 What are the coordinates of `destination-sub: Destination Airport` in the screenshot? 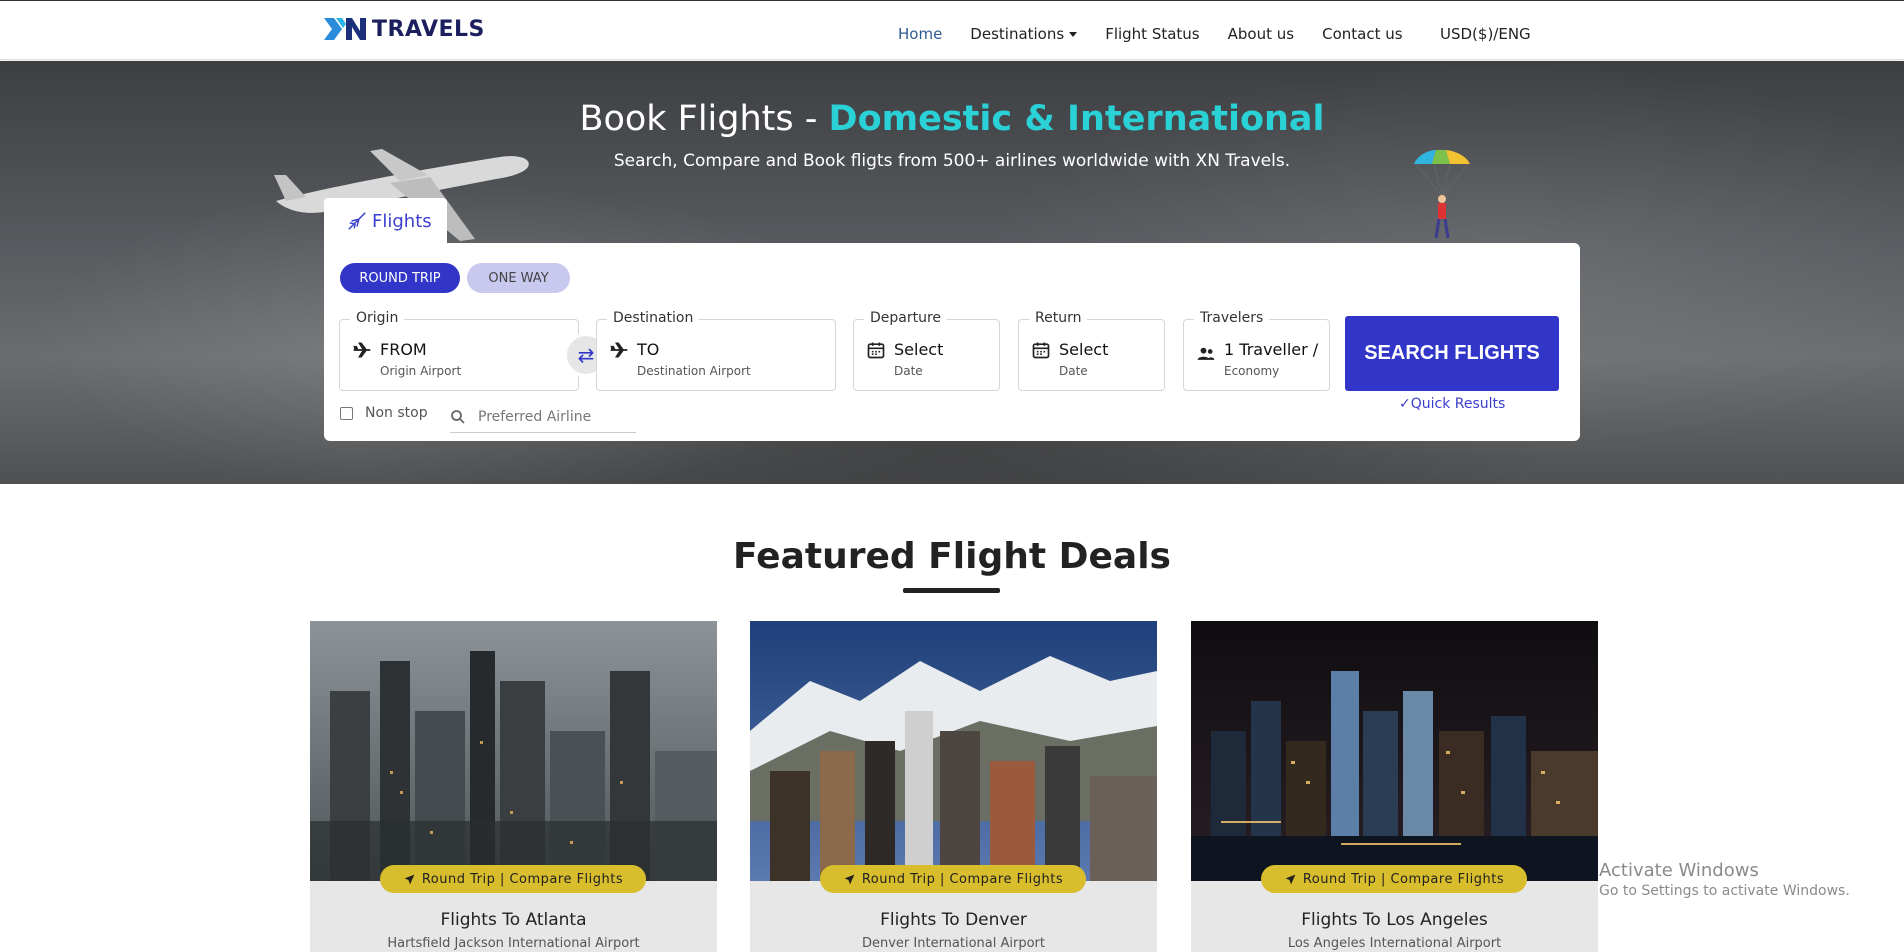 It's located at (694, 371).